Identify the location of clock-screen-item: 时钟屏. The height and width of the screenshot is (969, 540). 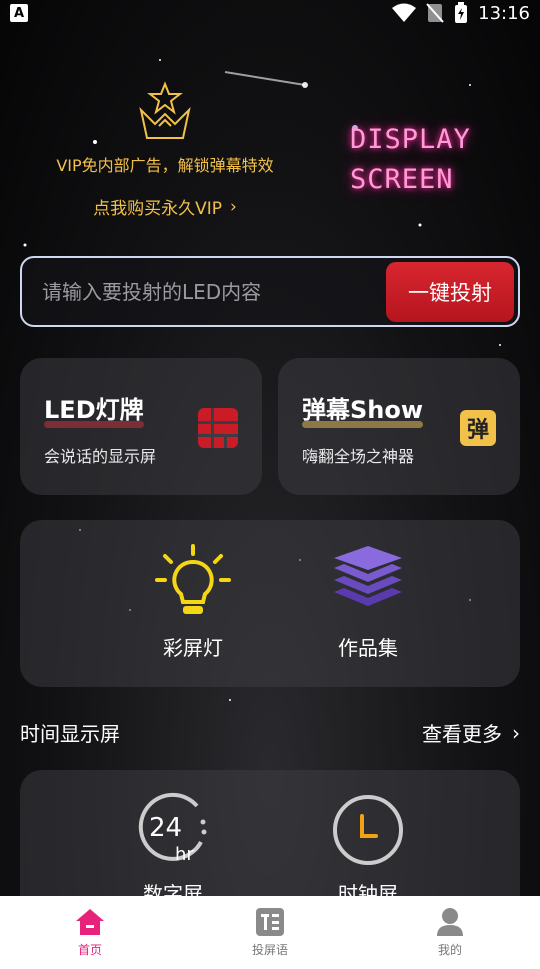
(368, 849).